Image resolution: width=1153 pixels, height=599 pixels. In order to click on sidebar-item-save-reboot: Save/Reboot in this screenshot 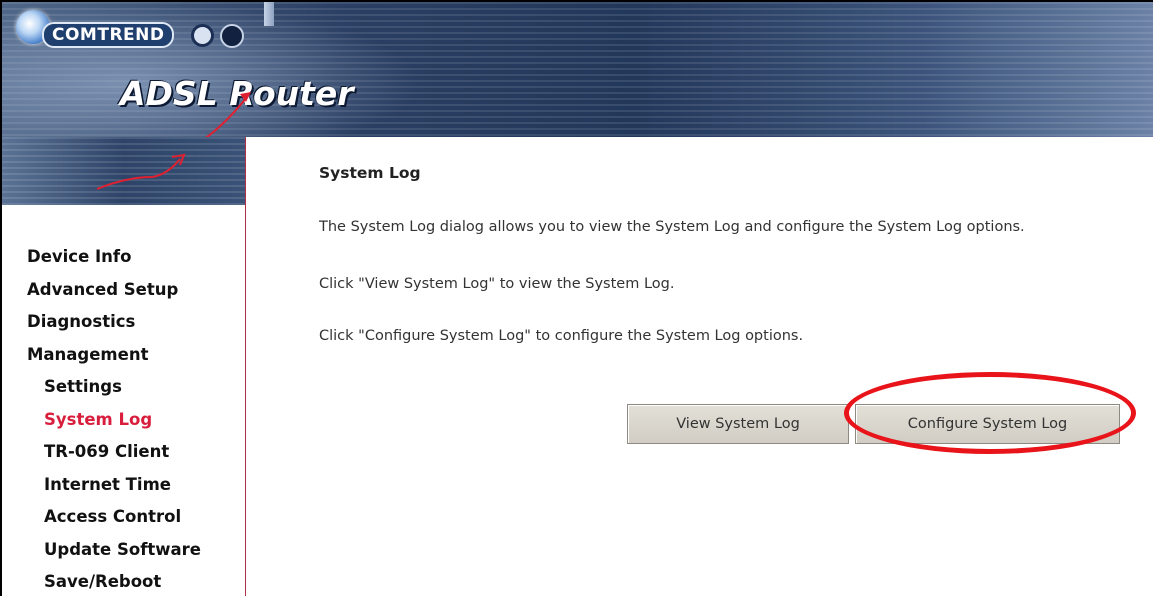, I will do `click(123, 582)`.